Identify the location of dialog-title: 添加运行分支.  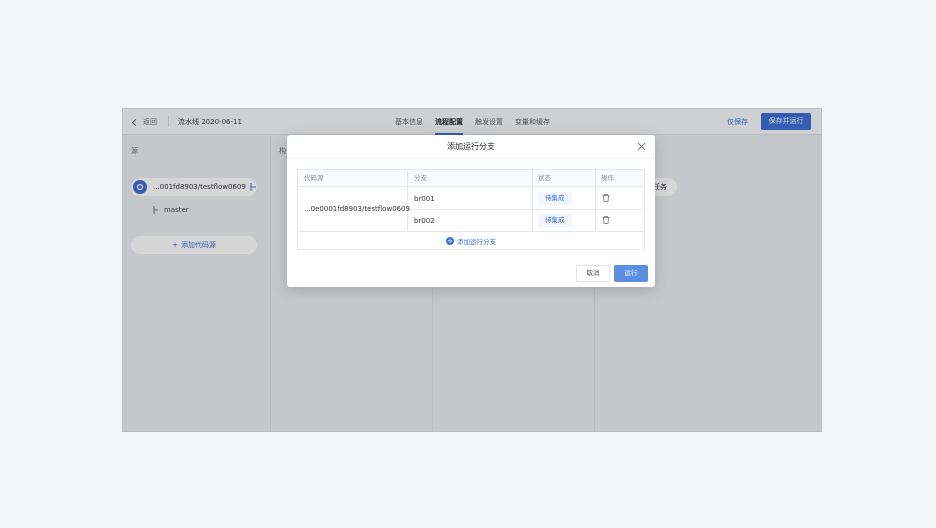
(471, 146).